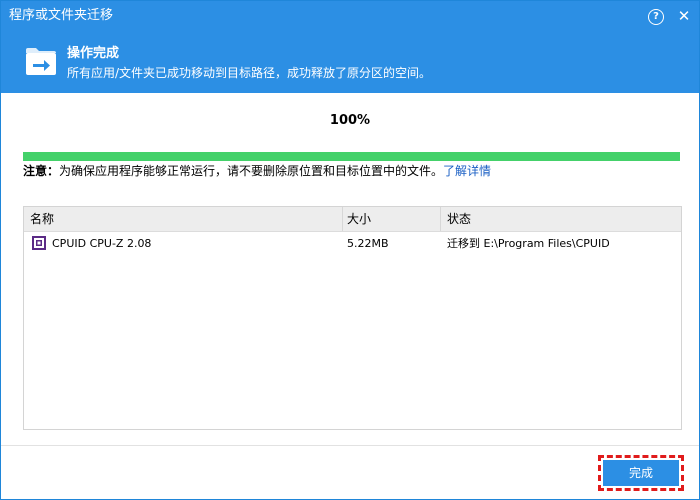  Describe the element at coordinates (350, 445) in the screenshot. I see `footer-divider` at that location.